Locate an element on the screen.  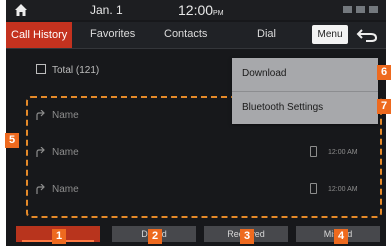
total-count: Total (121) is located at coordinates (67, 70).